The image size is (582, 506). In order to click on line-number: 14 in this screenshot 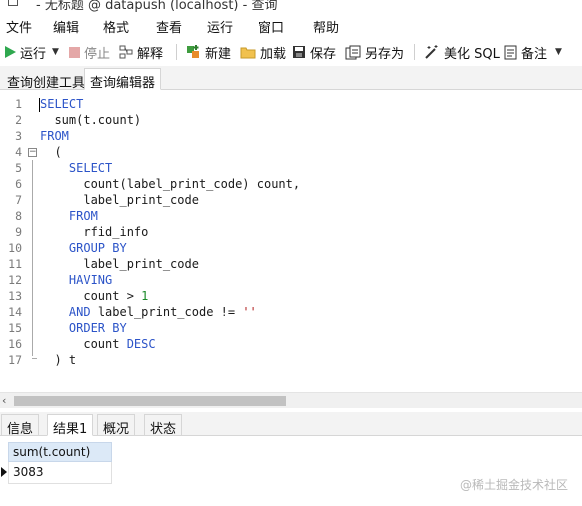, I will do `click(15, 312)`.